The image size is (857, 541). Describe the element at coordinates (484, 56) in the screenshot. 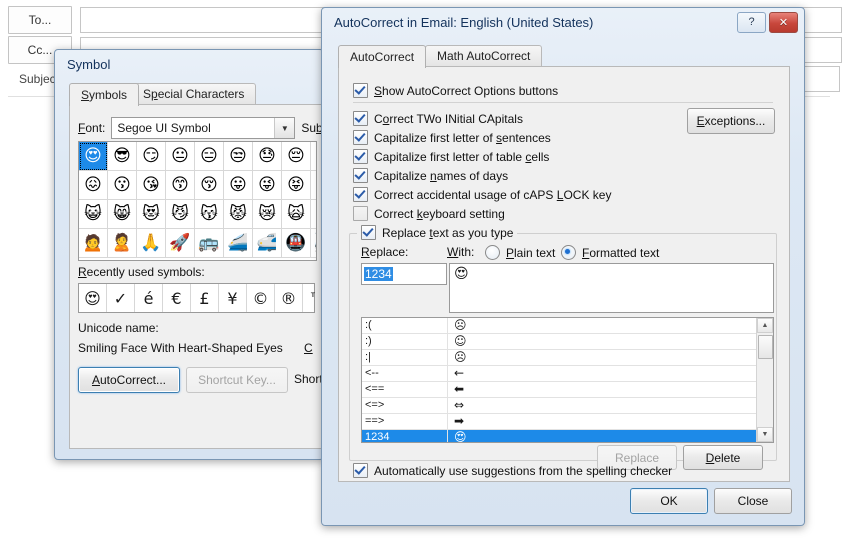

I see `tab-math-autocorrect: Math AutoCorrect` at that location.